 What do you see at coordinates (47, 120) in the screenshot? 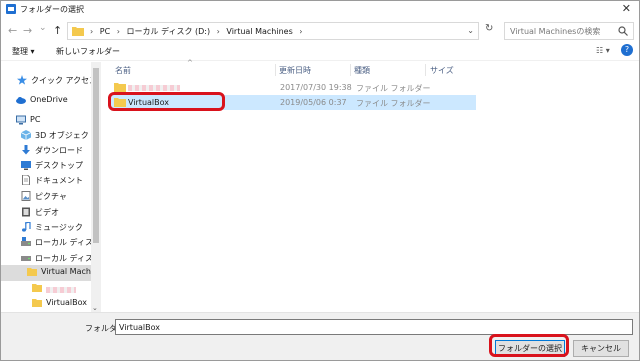
I see `sidebar-item-pc: PC` at bounding box center [47, 120].